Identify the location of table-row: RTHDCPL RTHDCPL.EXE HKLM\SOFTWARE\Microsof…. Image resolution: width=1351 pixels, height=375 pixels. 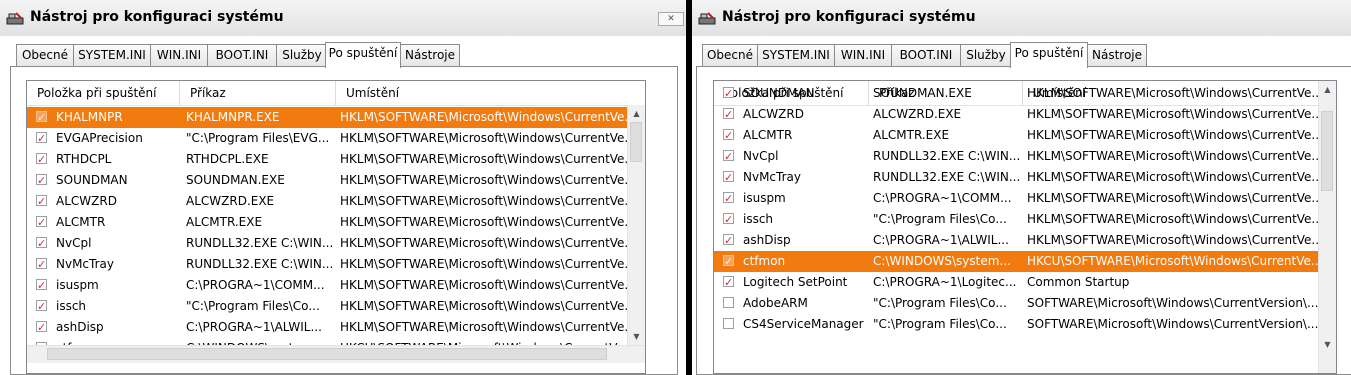
(327, 159).